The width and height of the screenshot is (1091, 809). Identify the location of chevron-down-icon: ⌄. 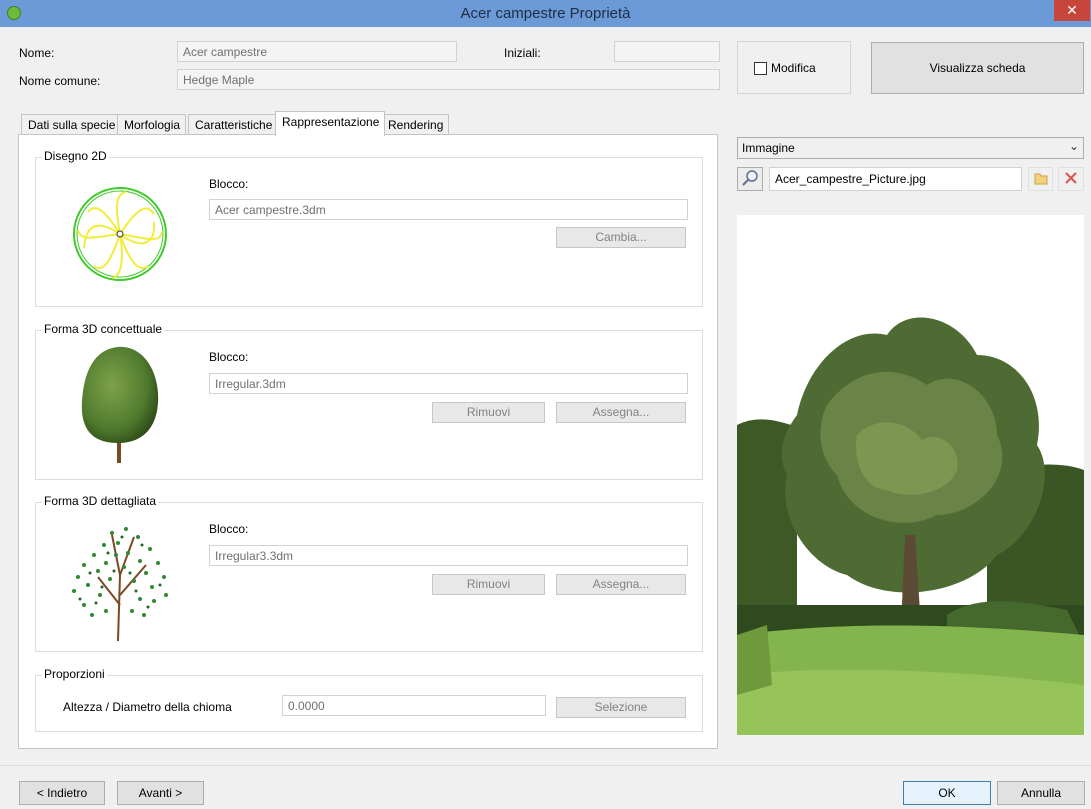
(1073, 146).